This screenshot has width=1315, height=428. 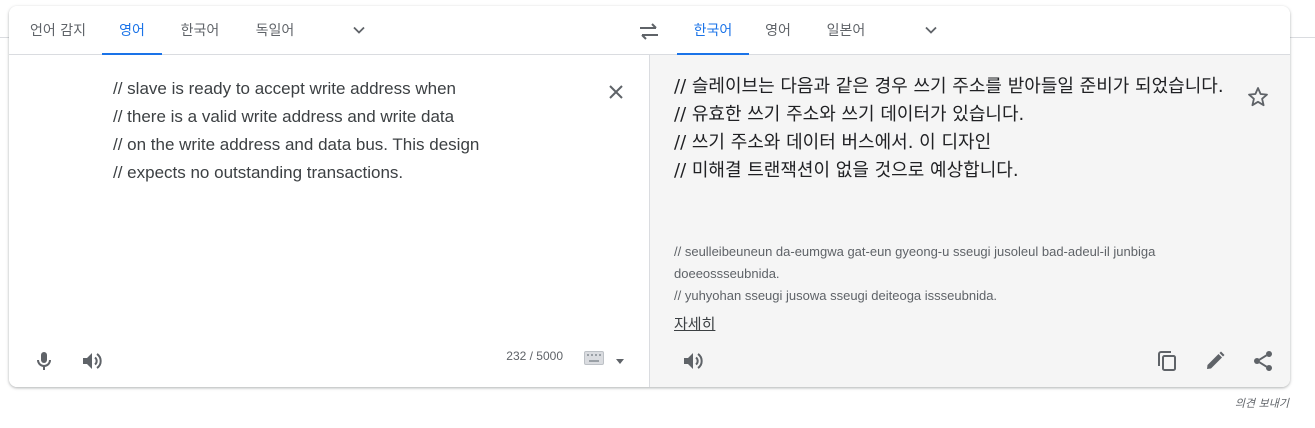 I want to click on more-romanization-link: 자세히, so click(x=694, y=323).